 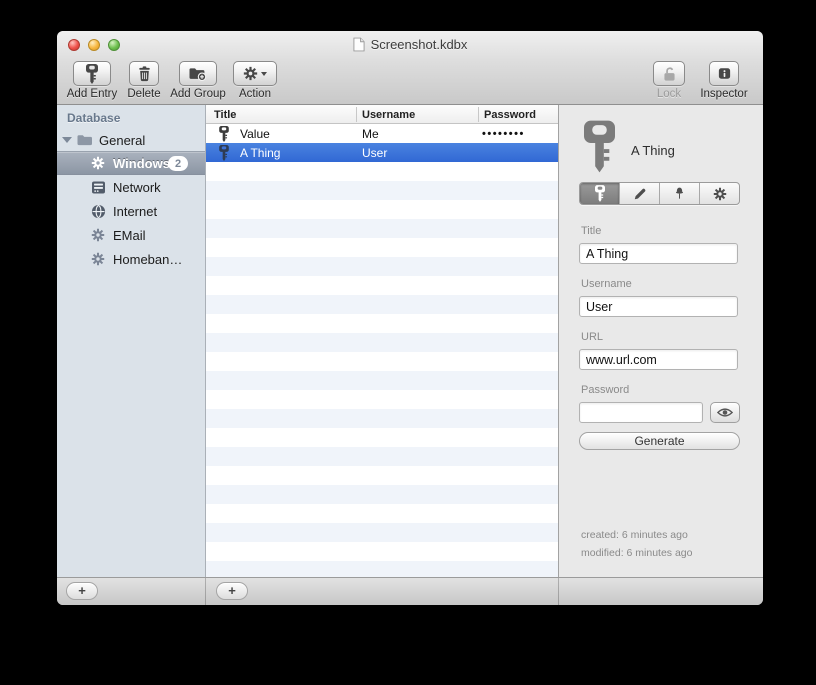 What do you see at coordinates (264, 73) in the screenshot?
I see `chevron-down-icon` at bounding box center [264, 73].